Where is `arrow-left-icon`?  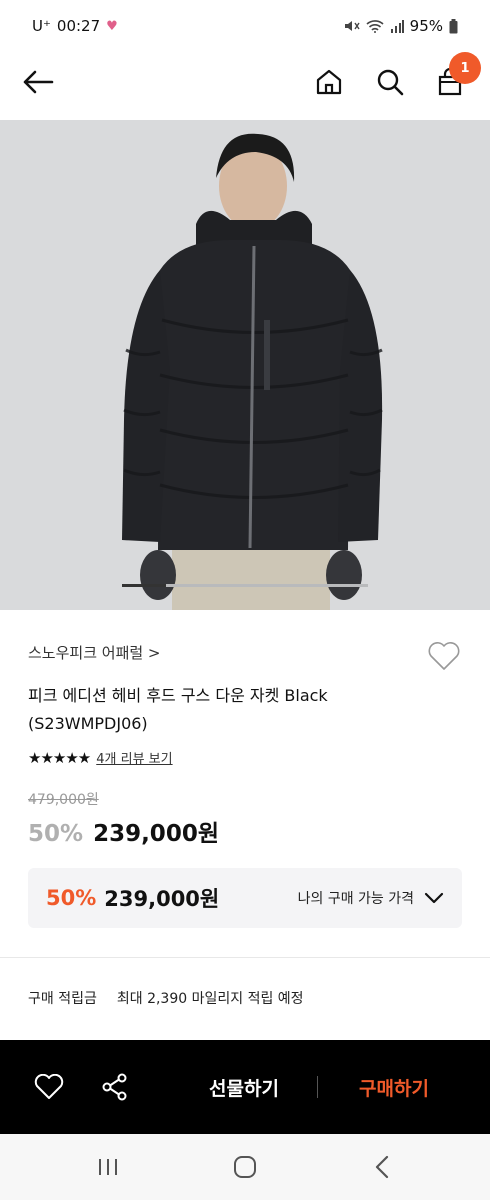 arrow-left-icon is located at coordinates (38, 82).